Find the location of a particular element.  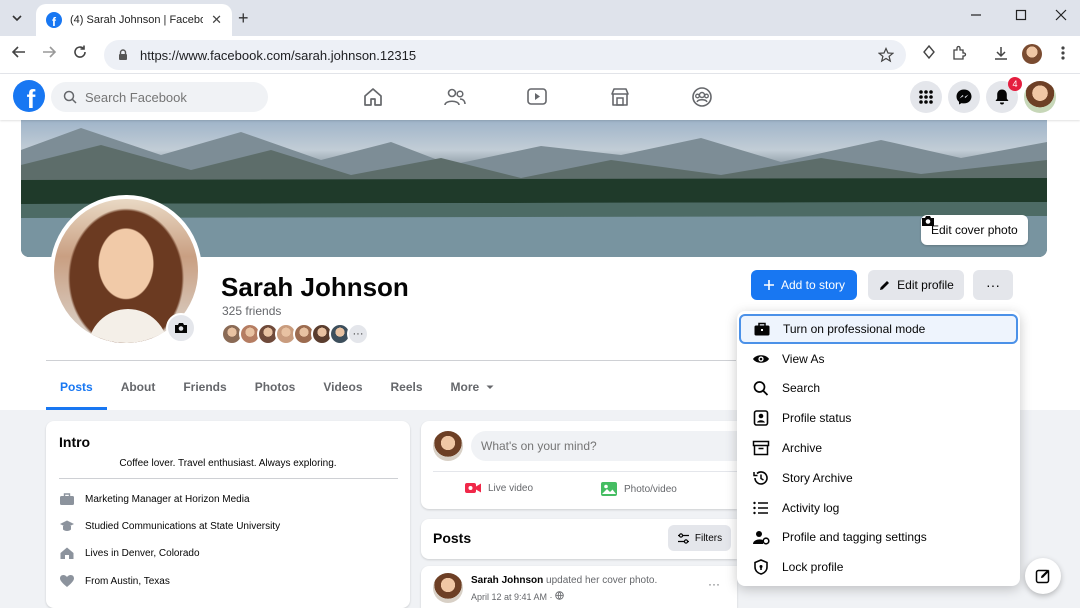

account-avatar is located at coordinates (1040, 97).